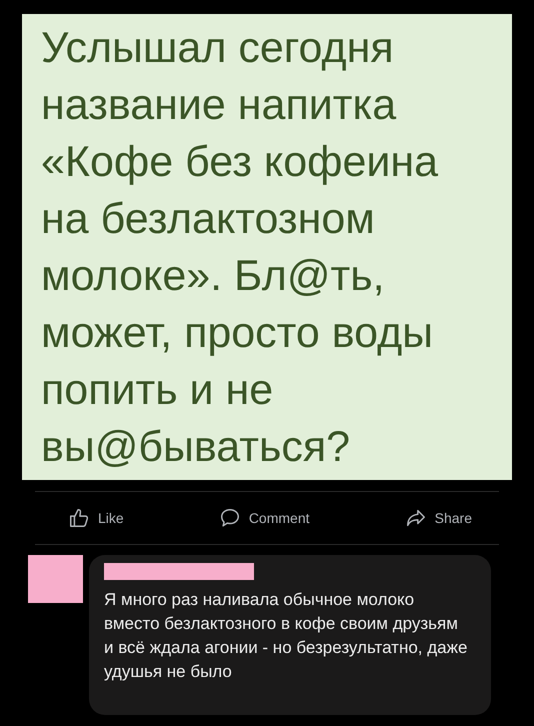 The height and width of the screenshot is (726, 534). What do you see at coordinates (157, 390) in the screenshot?
I see `caption-line: попить и не` at bounding box center [157, 390].